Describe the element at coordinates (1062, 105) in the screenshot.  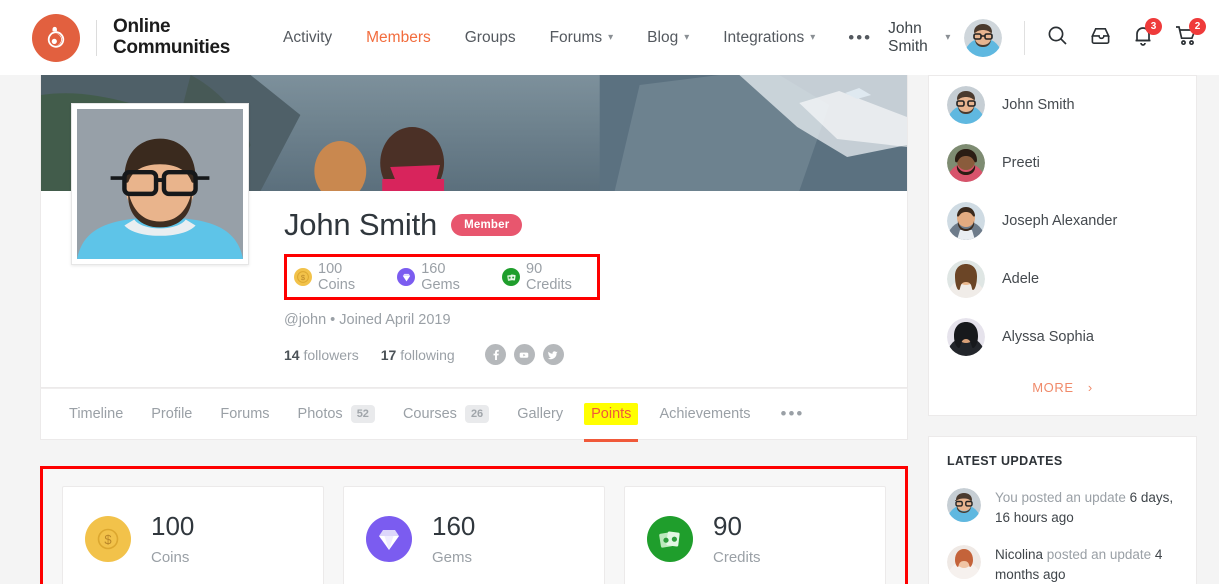
I see `list-item: John Smith` at that location.